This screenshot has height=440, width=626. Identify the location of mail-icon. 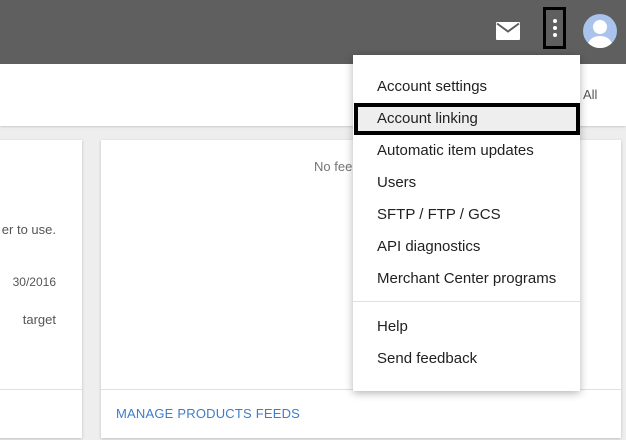
(508, 31).